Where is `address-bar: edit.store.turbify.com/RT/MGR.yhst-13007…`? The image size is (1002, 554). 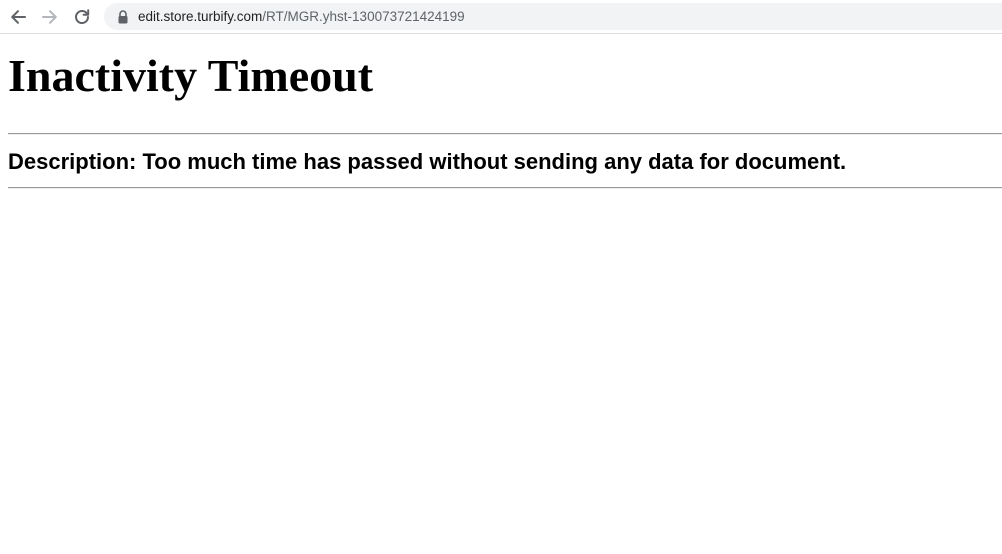 address-bar: edit.store.turbify.com/RT/MGR.yhst-13007… is located at coordinates (553, 16).